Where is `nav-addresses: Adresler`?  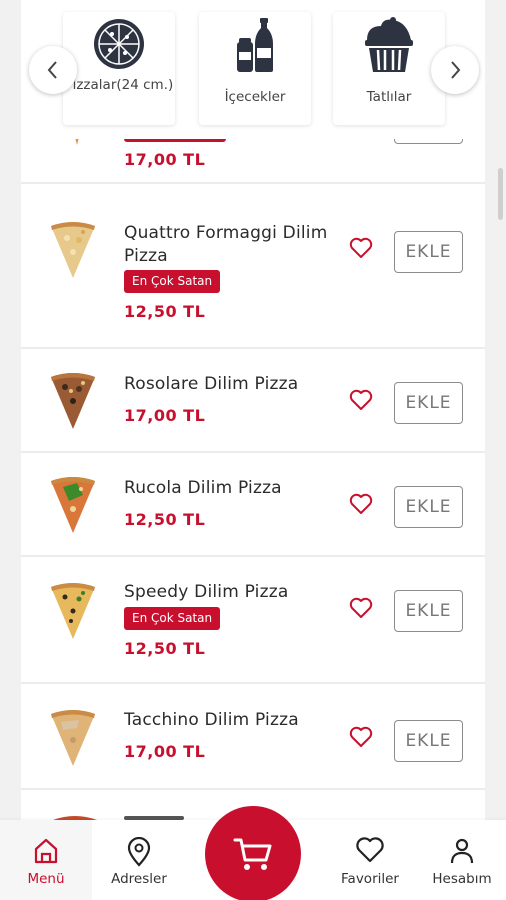 nav-addresses: Adresler is located at coordinates (139, 860).